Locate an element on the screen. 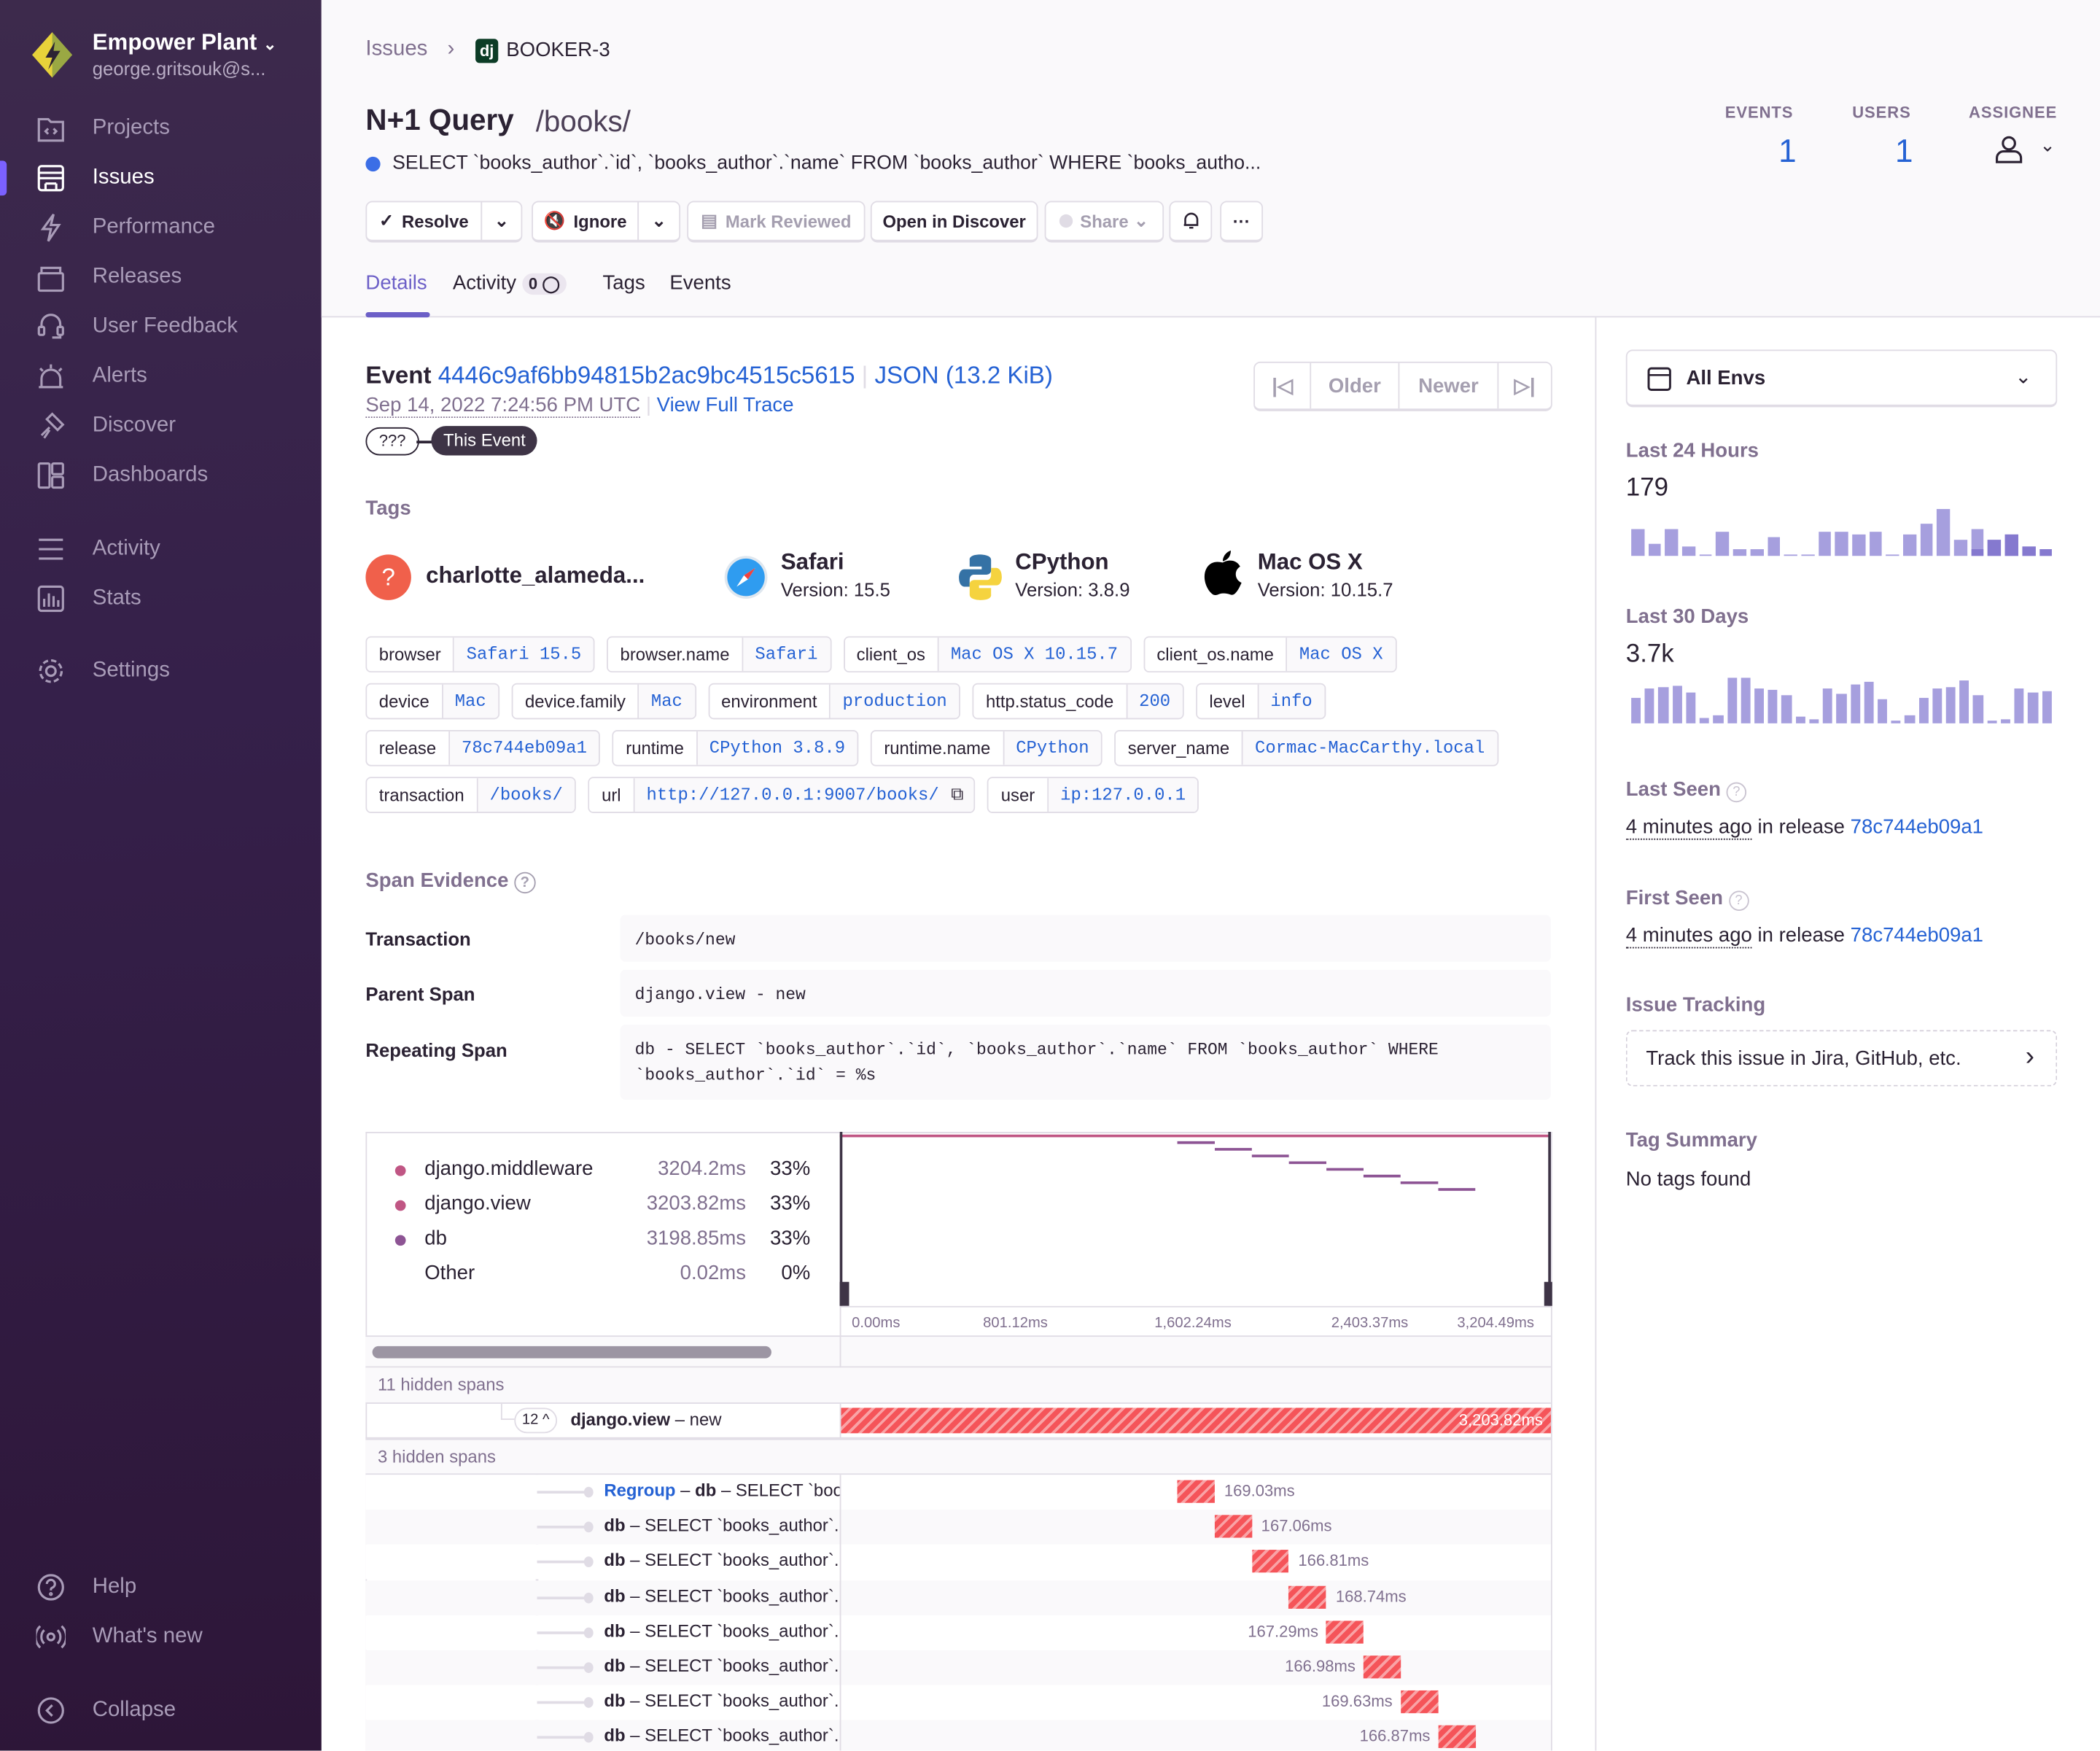 Image resolution: width=2100 pixels, height=1751 pixels. ignore-button: 🔇 Ignore is located at coordinates (585, 222).